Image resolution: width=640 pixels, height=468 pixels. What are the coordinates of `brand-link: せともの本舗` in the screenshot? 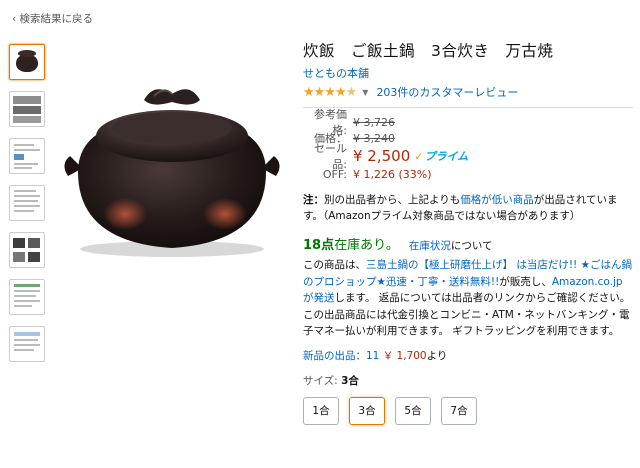 It's located at (336, 73).